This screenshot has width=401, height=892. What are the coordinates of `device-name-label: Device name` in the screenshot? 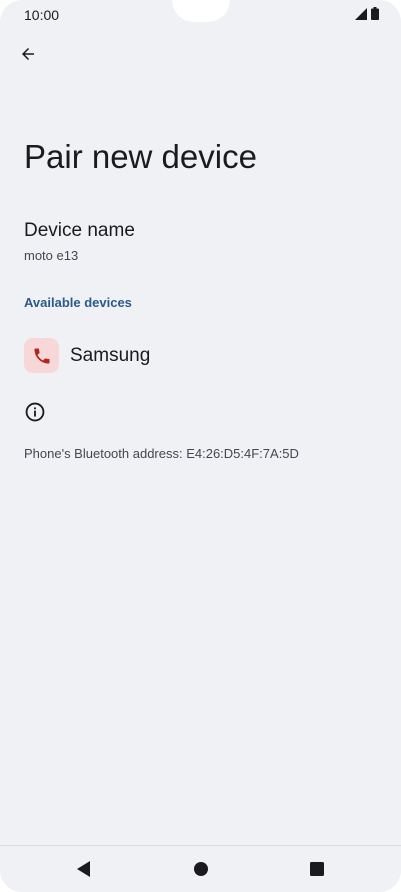 It's located at (79, 230).